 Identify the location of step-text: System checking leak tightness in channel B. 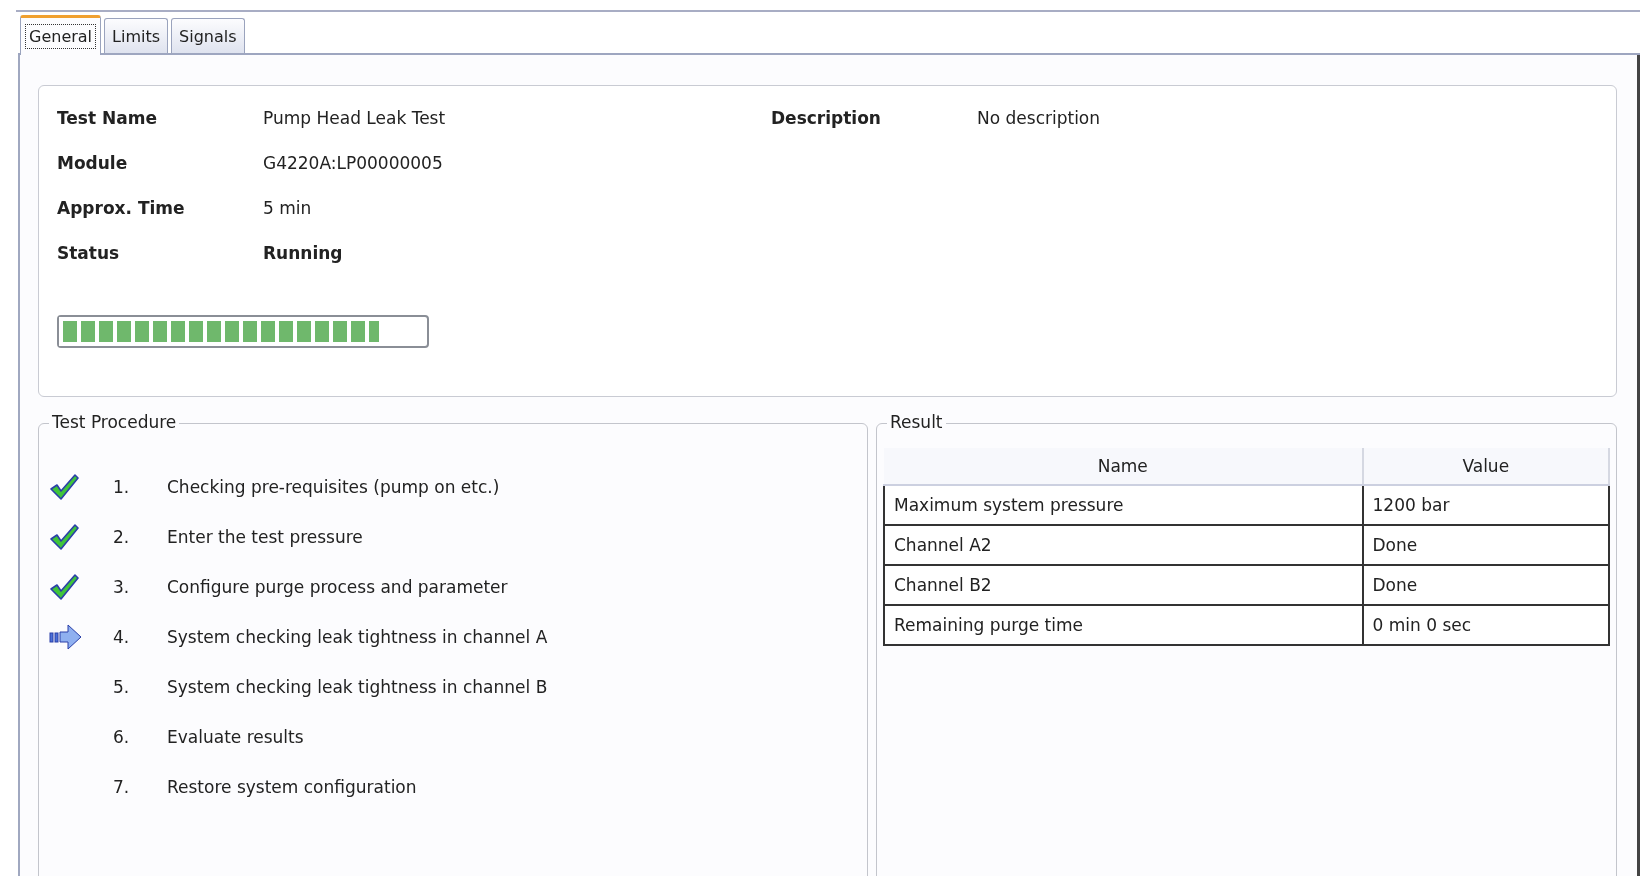
(357, 686).